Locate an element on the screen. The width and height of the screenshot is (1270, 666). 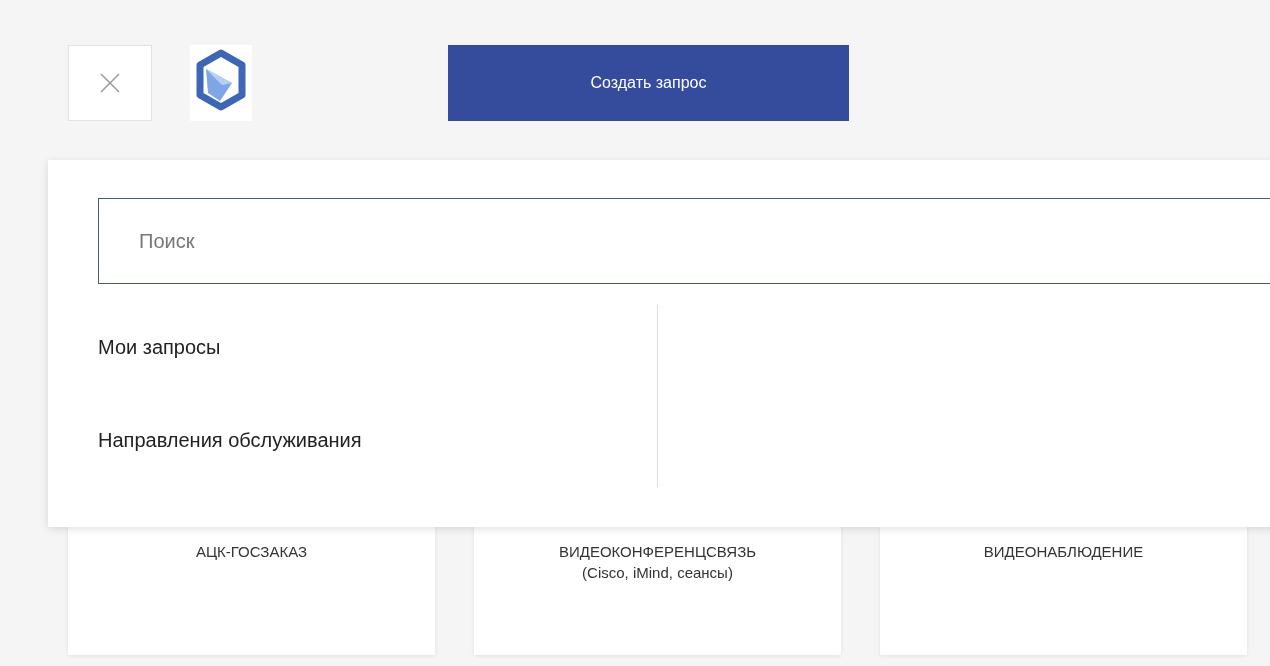
create-request-button: Создать запрос is located at coordinates (648, 83).